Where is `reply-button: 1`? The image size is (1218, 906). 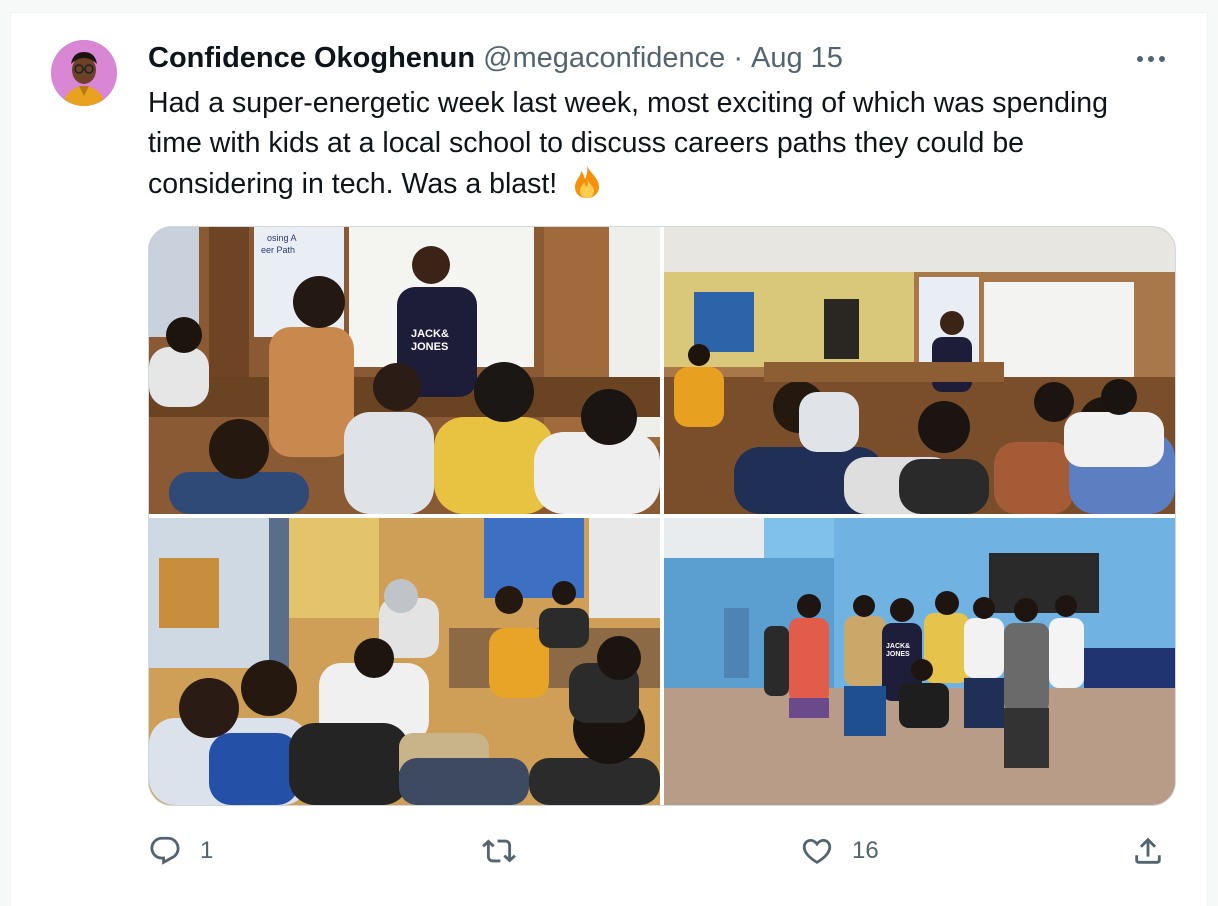
reply-button: 1 is located at coordinates (180, 851).